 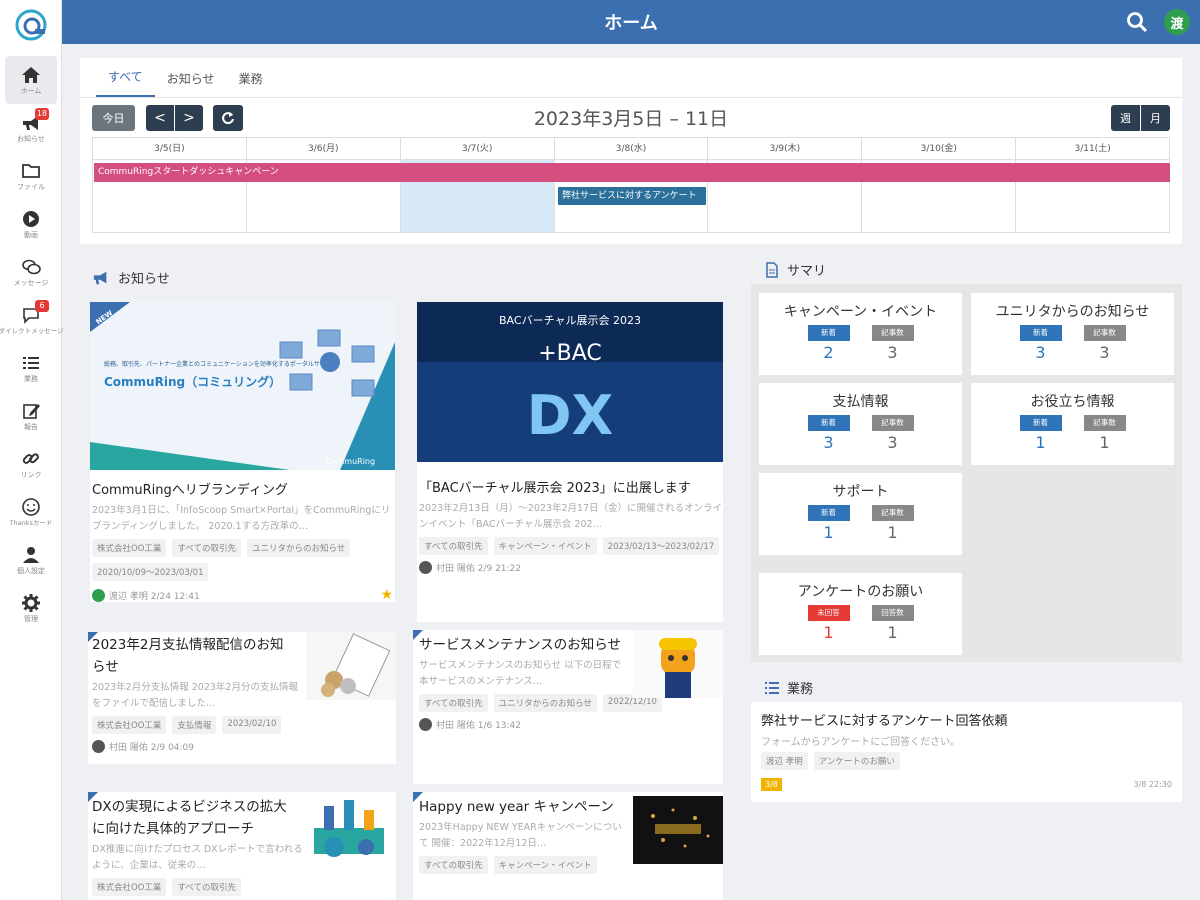 I want to click on tag: 渡辺 孝明, so click(x=784, y=761).